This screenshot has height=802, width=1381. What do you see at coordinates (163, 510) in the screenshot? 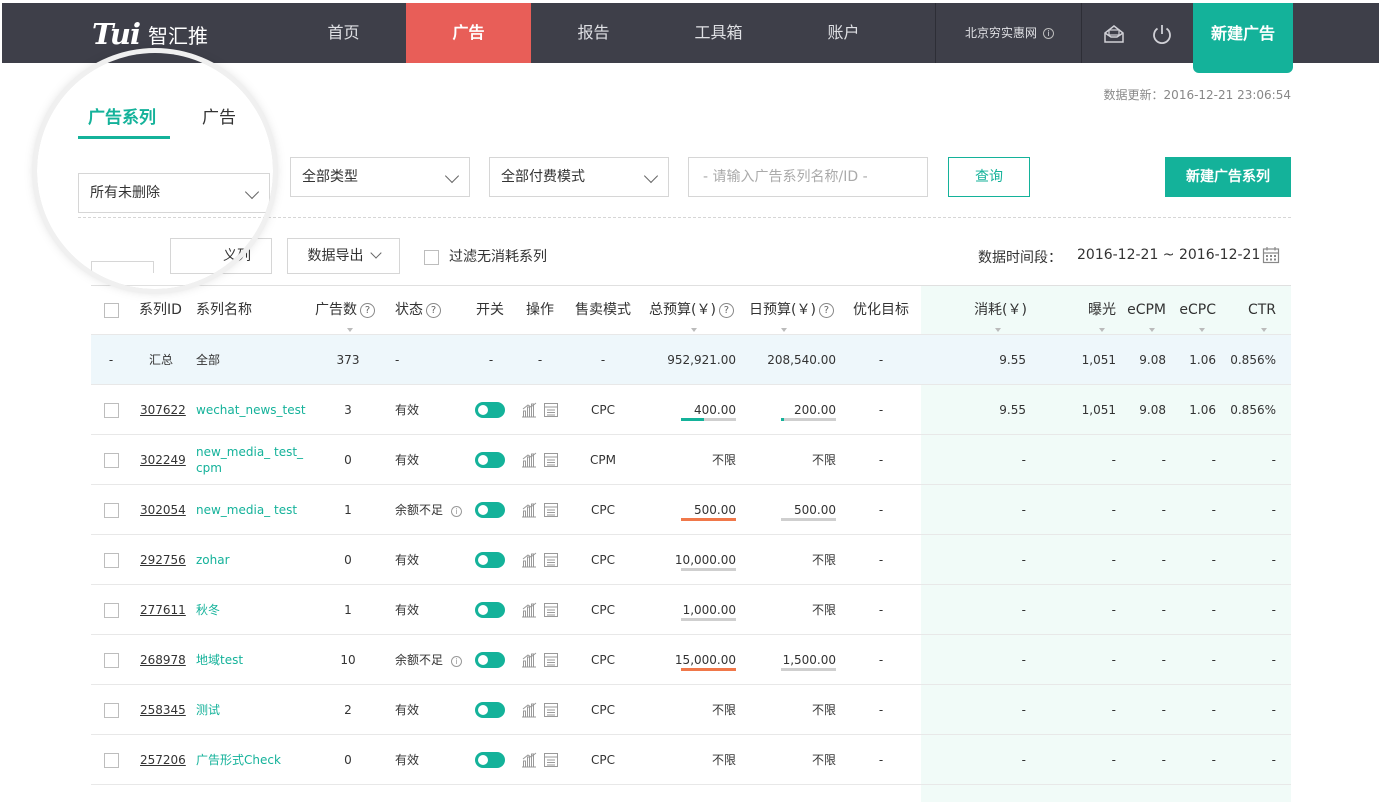
I see `series-id-link: 302054` at bounding box center [163, 510].